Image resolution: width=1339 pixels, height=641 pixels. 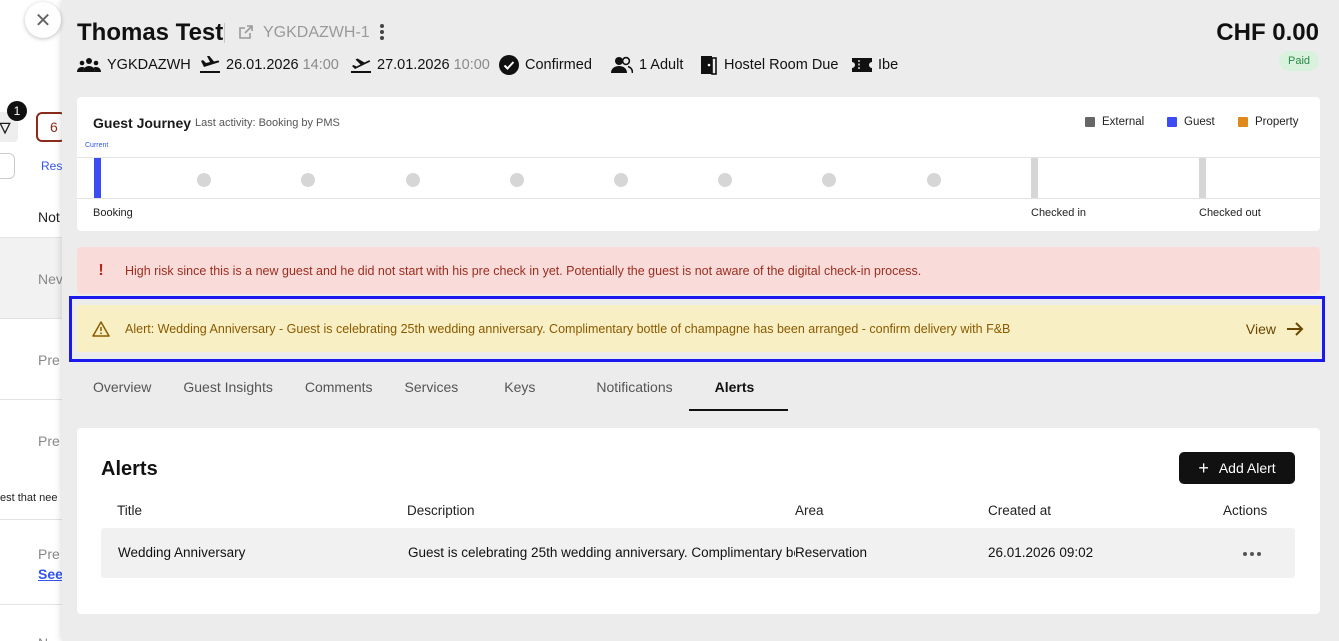 What do you see at coordinates (647, 65) in the screenshot?
I see `guest-count: 1 Adult` at bounding box center [647, 65].